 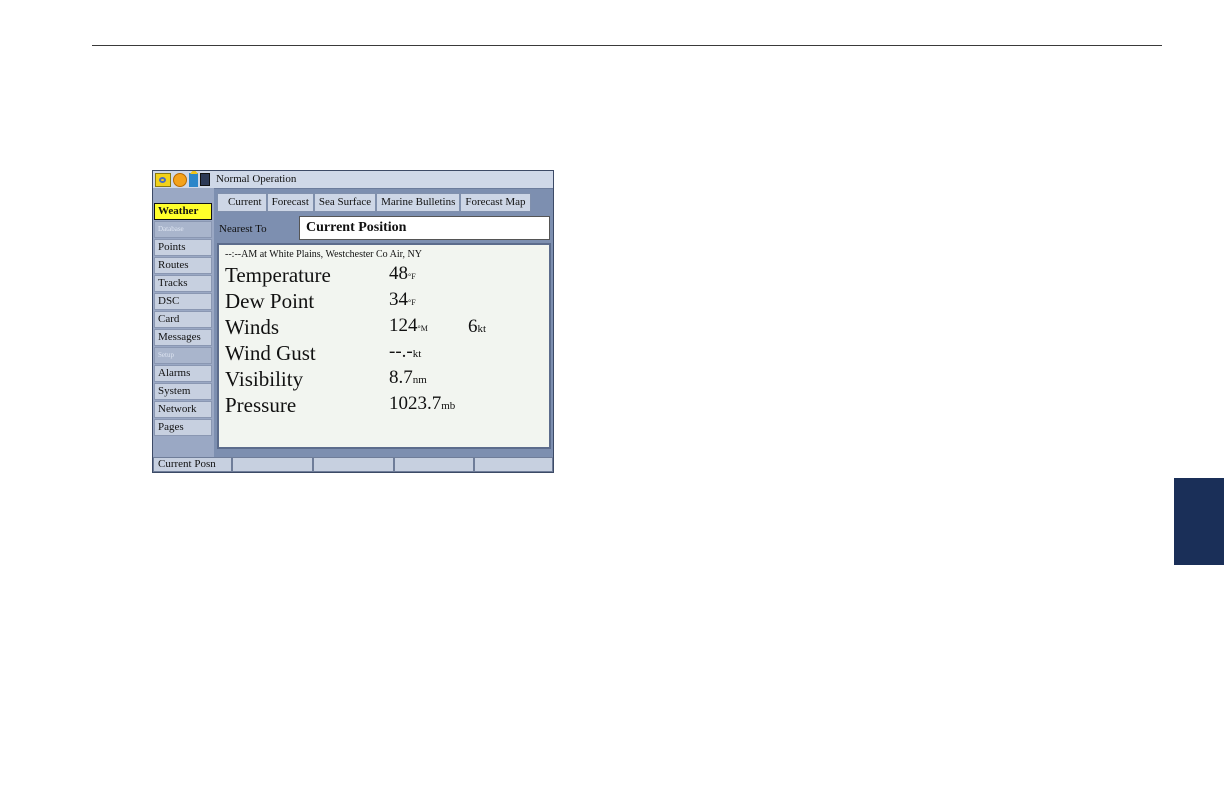 I want to click on status-icons, so click(x=184, y=179).